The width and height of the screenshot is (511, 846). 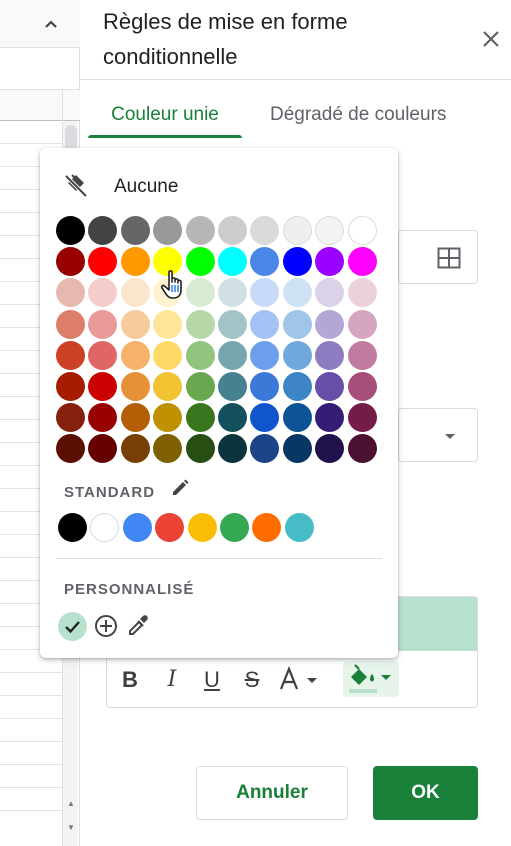 What do you see at coordinates (172, 680) in the screenshot?
I see `italic-button: I` at bounding box center [172, 680].